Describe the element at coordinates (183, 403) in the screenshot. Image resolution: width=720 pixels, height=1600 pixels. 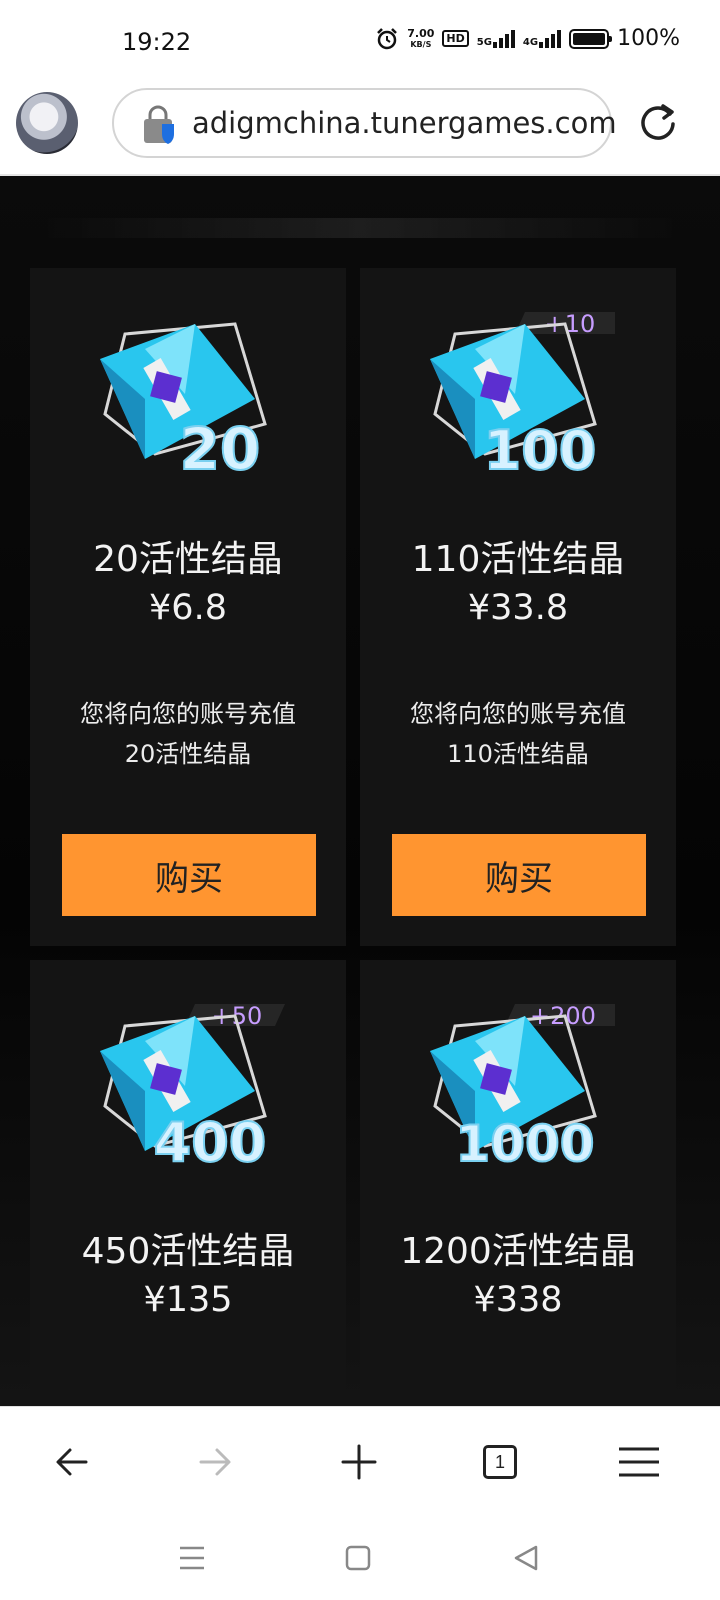
I see `crystal-icon: 20` at that location.